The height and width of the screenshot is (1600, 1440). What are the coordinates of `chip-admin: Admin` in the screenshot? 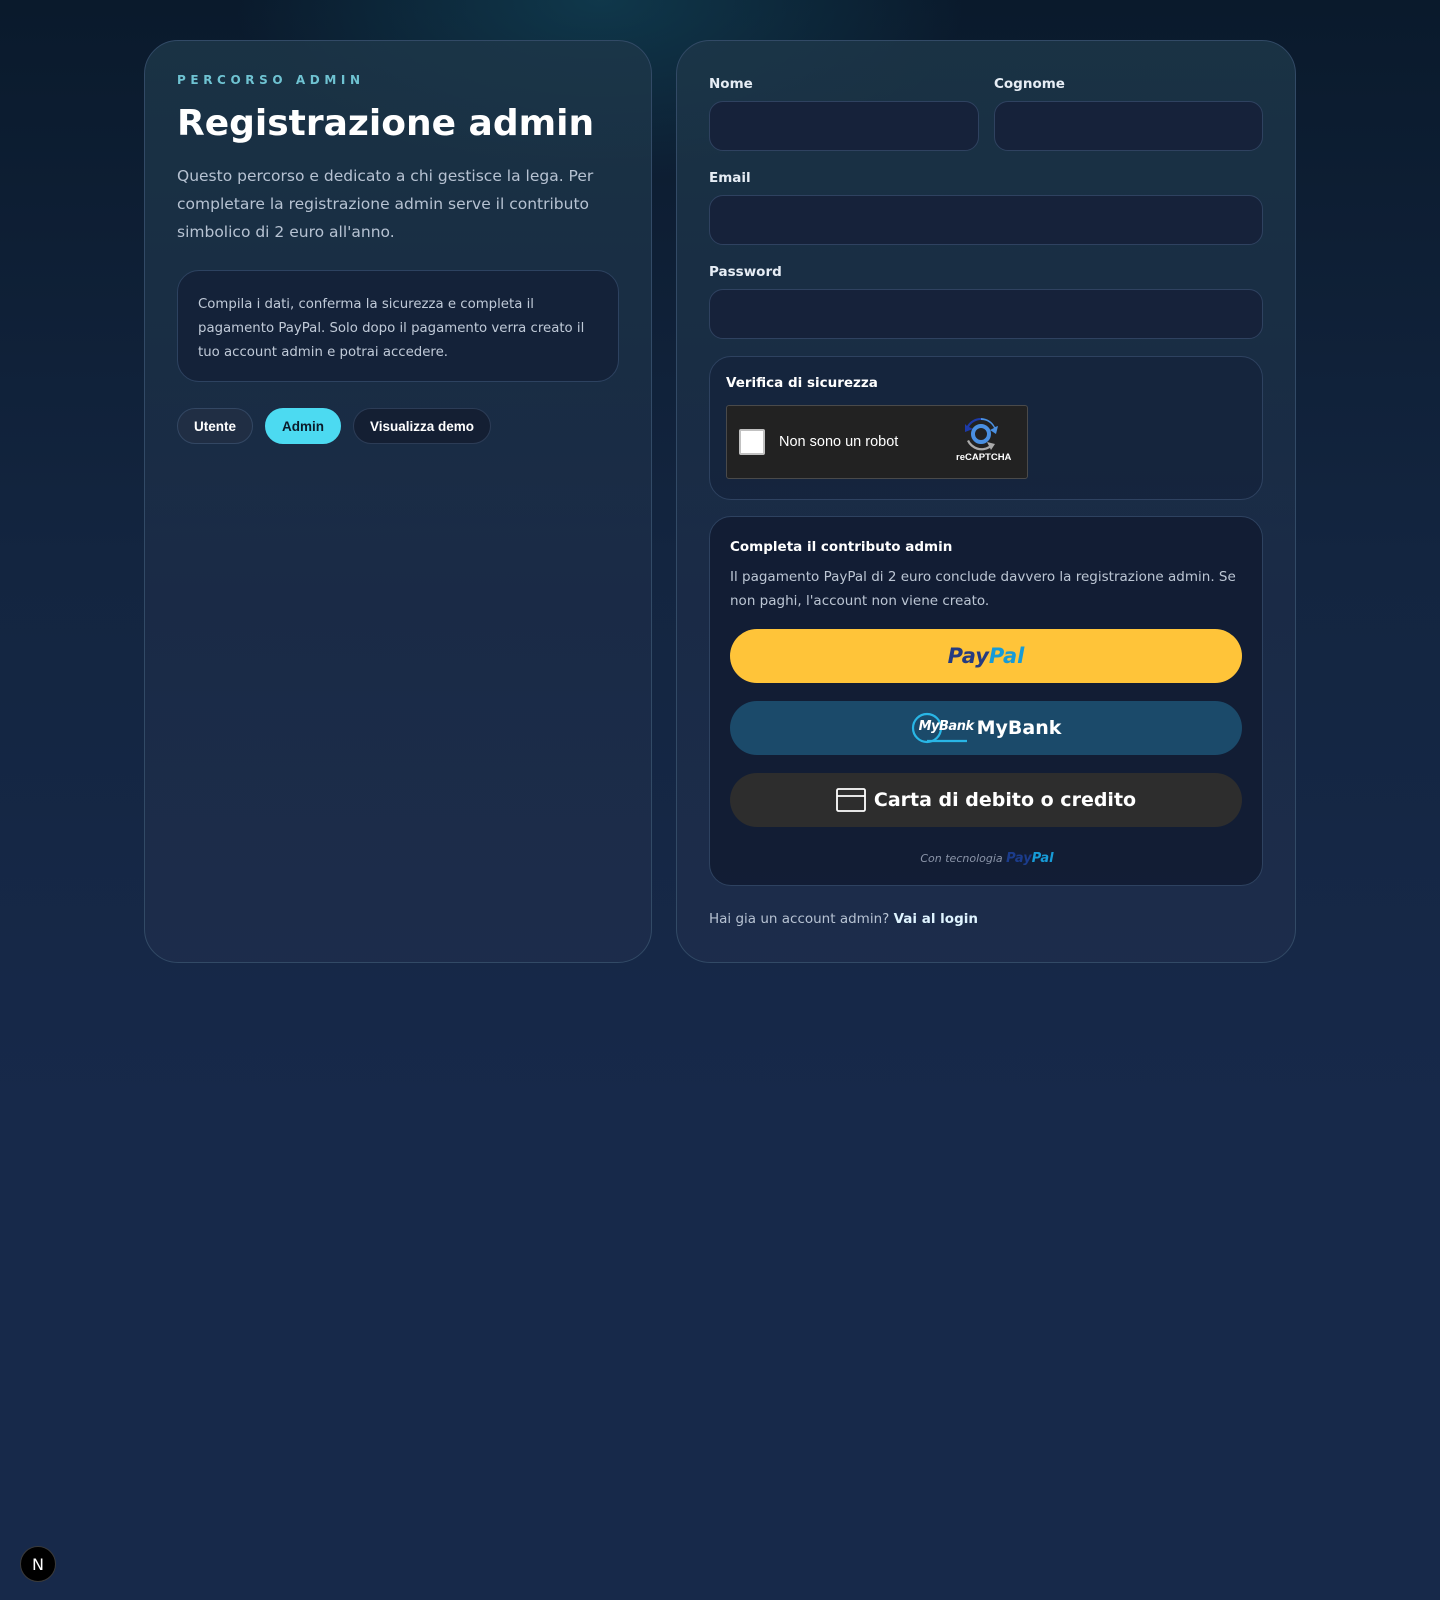 It's located at (303, 426).